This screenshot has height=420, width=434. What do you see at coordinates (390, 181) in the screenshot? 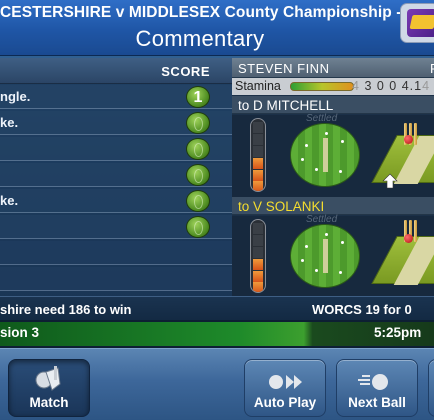
I see `direction-arrow-icon` at bounding box center [390, 181].